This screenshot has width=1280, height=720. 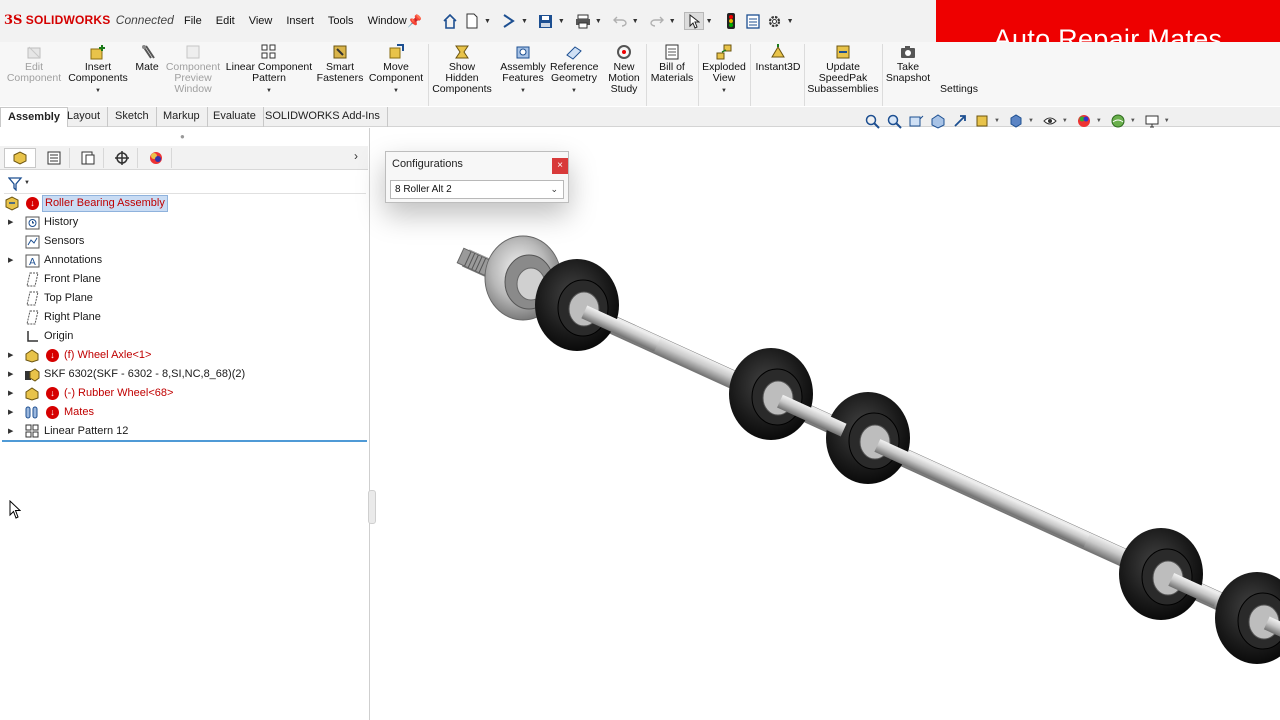 I want to click on tab-layout: Layout, so click(x=84, y=117).